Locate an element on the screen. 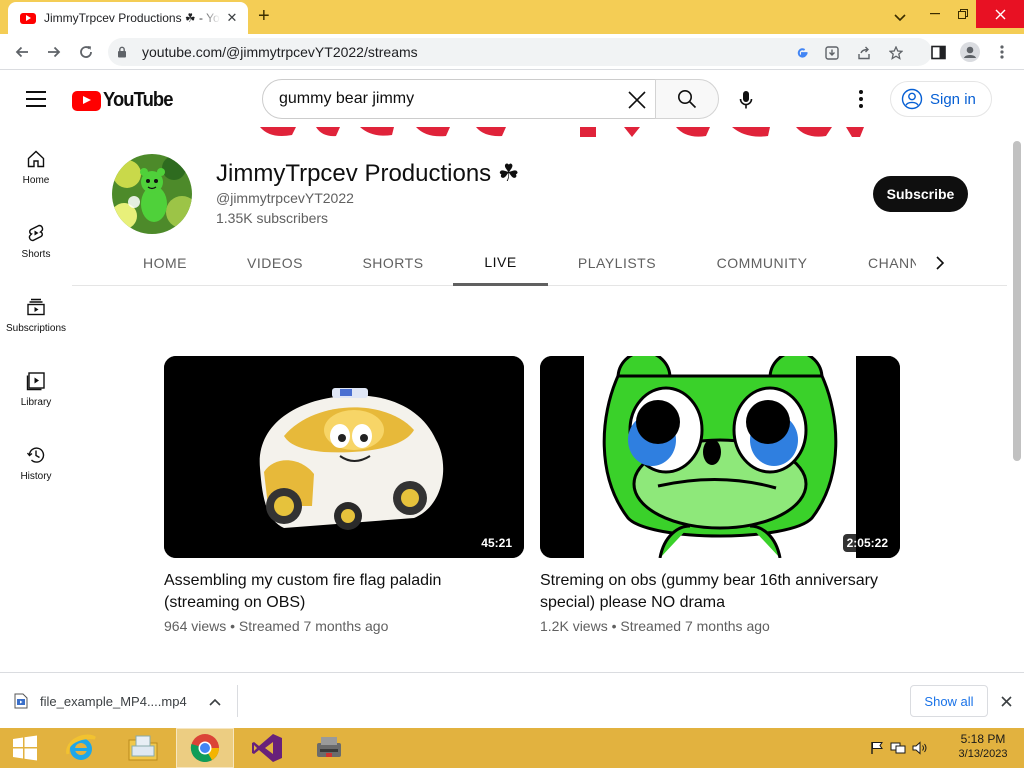 The width and height of the screenshot is (1024, 768). youtube-wordmark: YouTube is located at coordinates (138, 100).